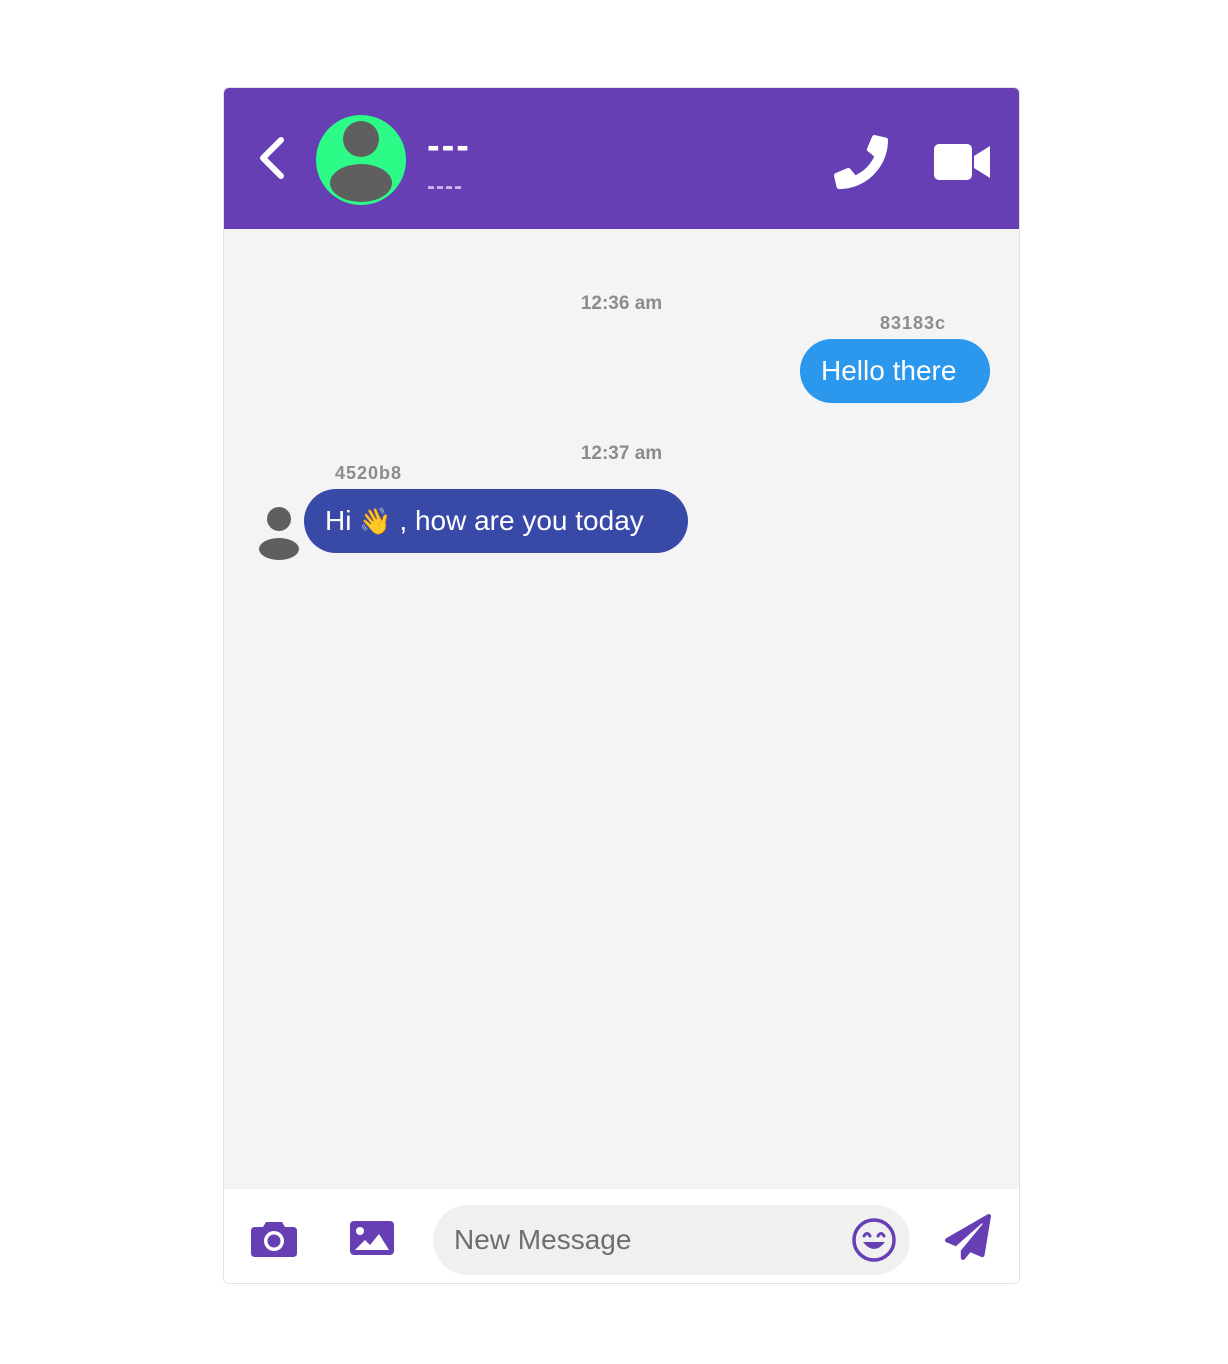 The width and height of the screenshot is (1228, 1364). I want to click on call-button, so click(861, 162).